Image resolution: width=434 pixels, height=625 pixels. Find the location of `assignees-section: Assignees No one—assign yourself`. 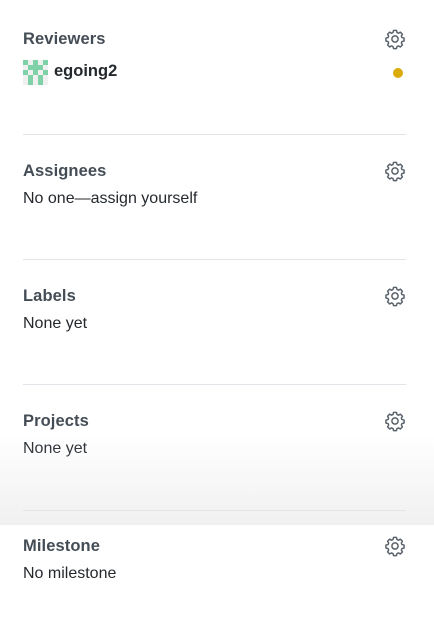

assignees-section: Assignees No one—assign yourself is located at coordinates (214, 207).